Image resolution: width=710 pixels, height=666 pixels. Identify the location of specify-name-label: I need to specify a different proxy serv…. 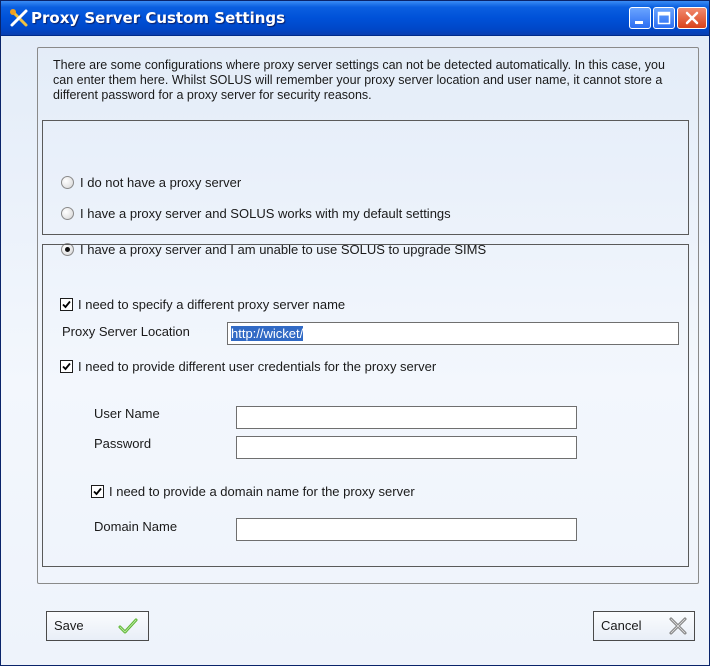
(212, 304).